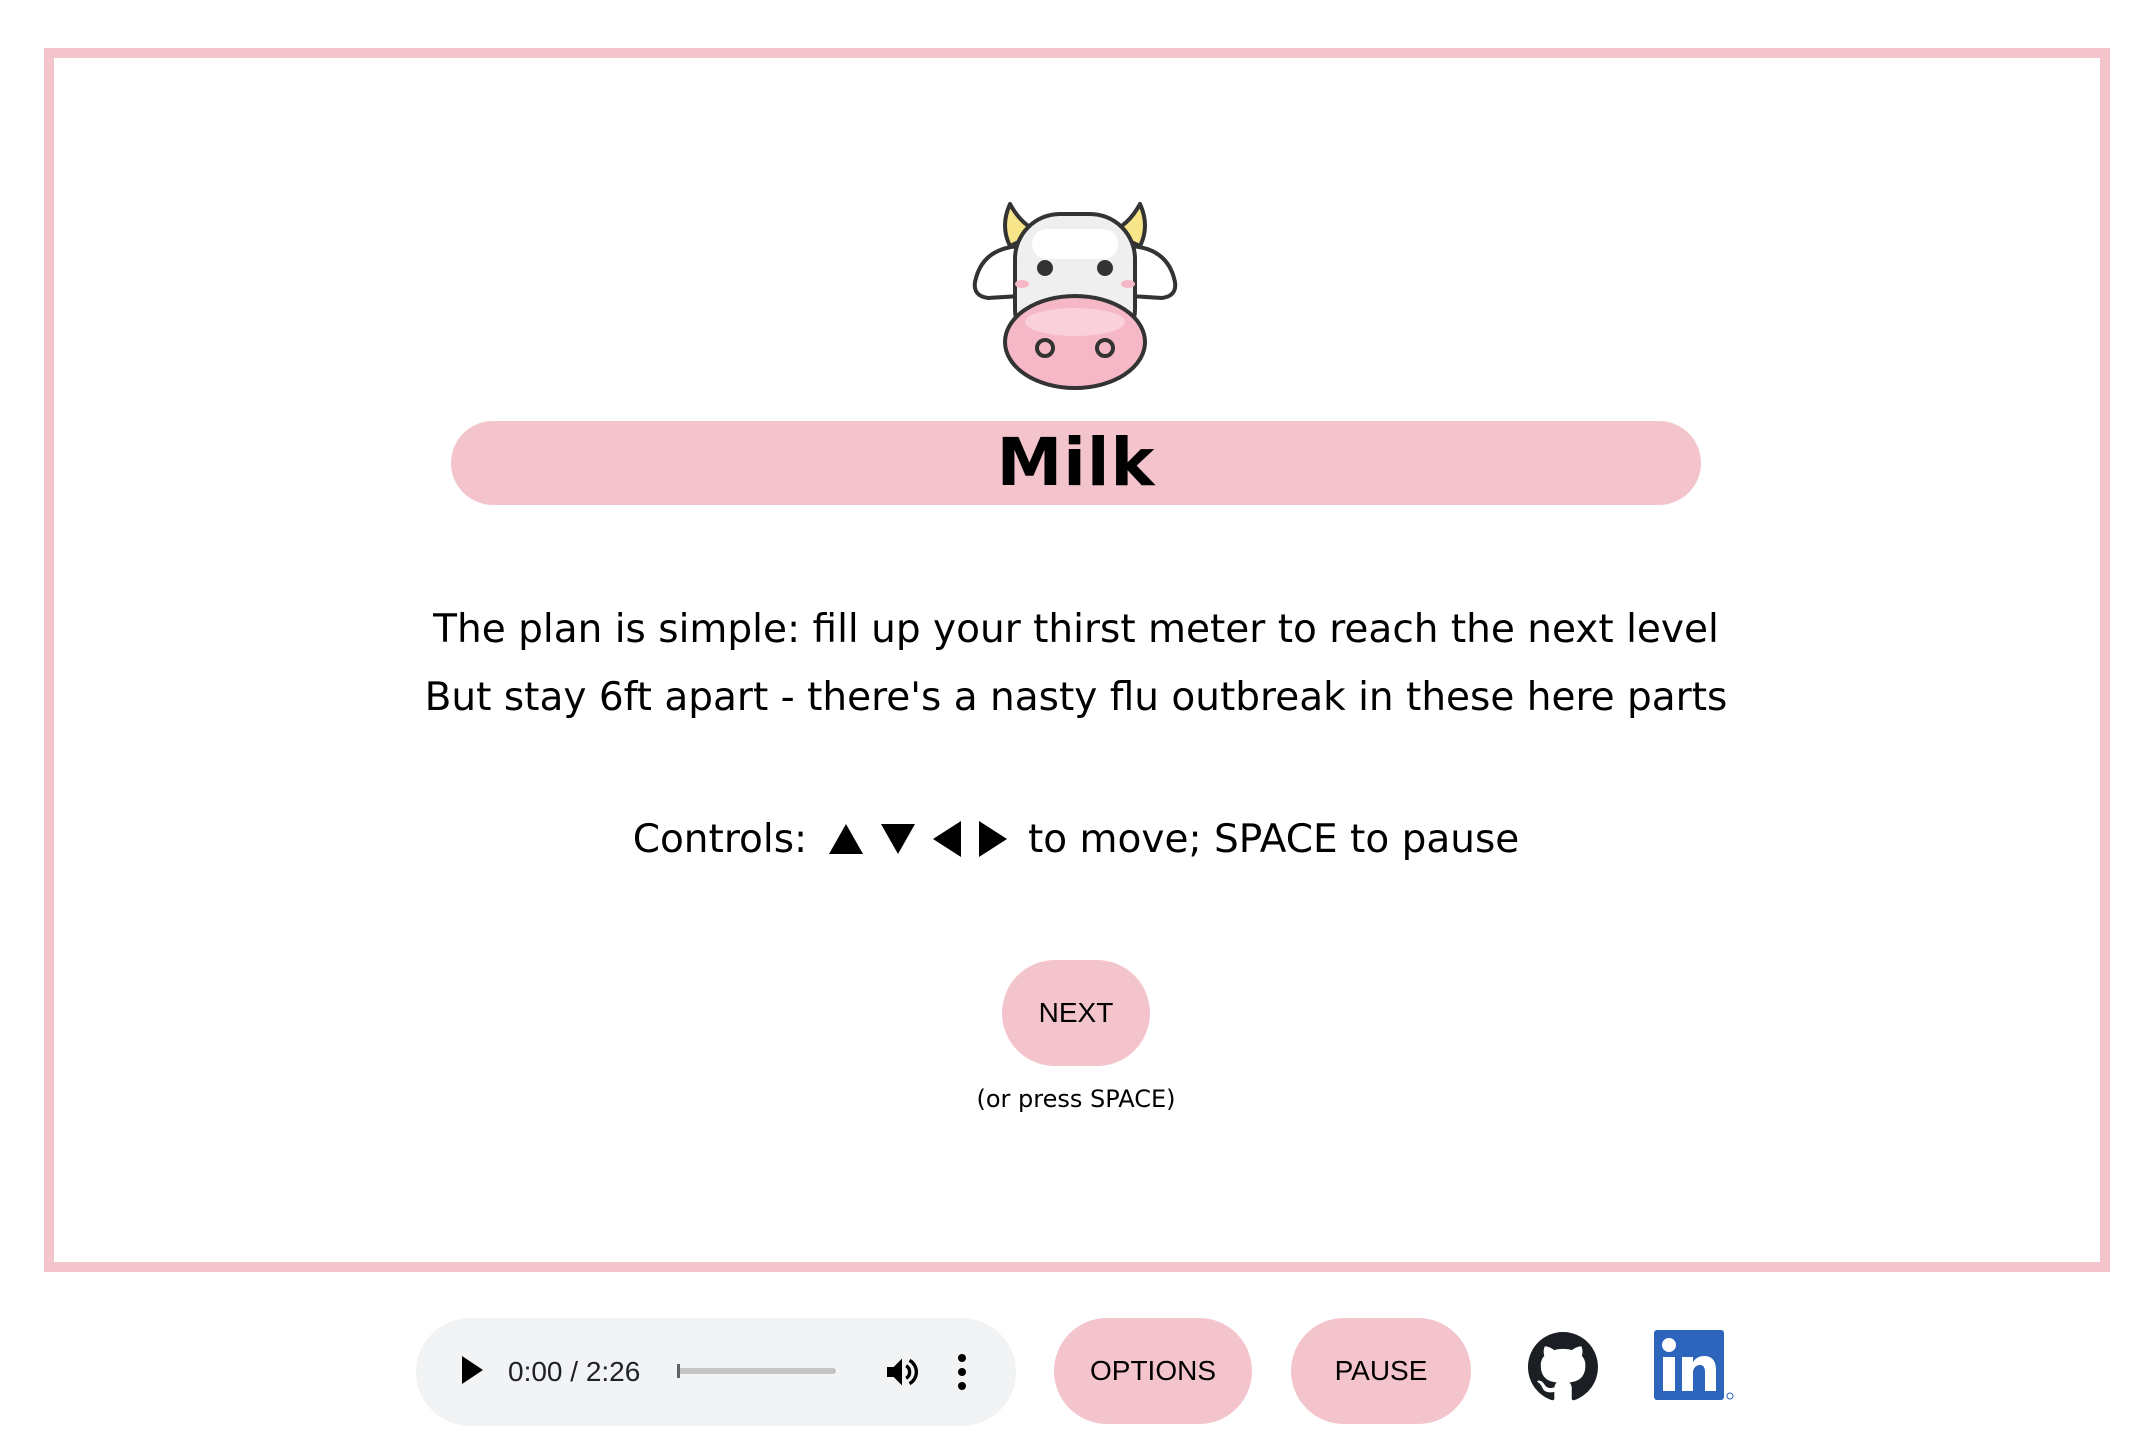 Image resolution: width=2142 pixels, height=1452 pixels. Describe the element at coordinates (962, 1372) in the screenshot. I see `more-options-icon` at that location.